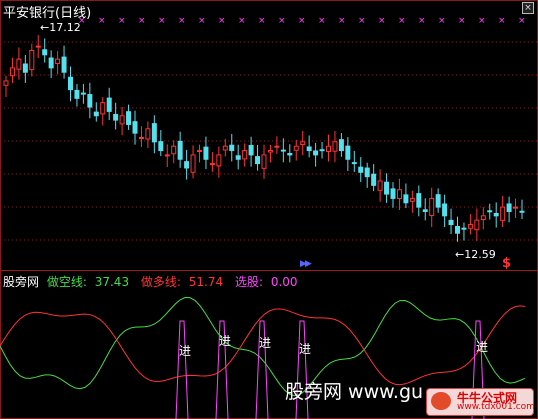  What do you see at coordinates (66, 282) in the screenshot?
I see `short-line-label: 做空线:` at bounding box center [66, 282].